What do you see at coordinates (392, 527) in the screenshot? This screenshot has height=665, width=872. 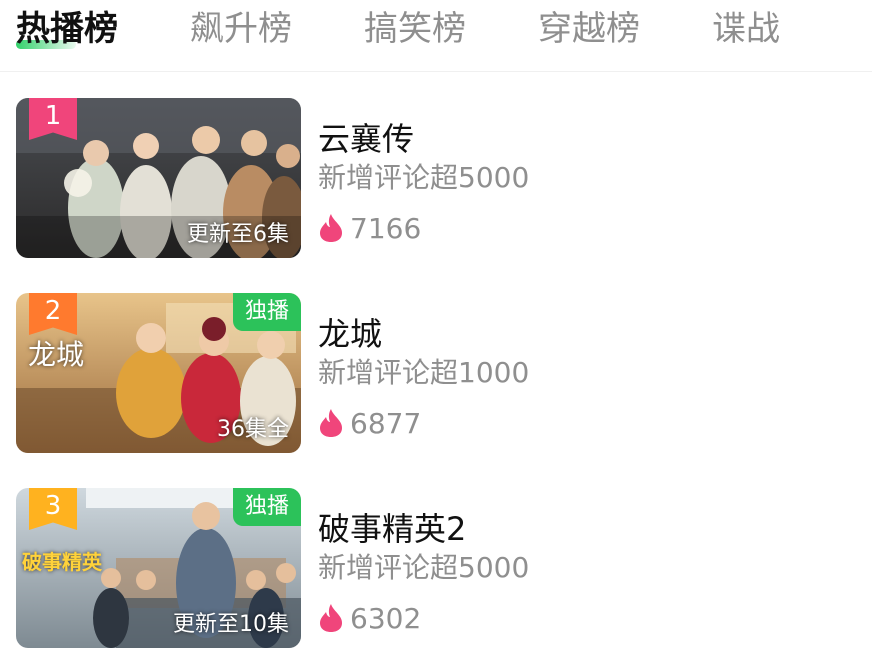 I see `show-title: 破事精英2` at bounding box center [392, 527].